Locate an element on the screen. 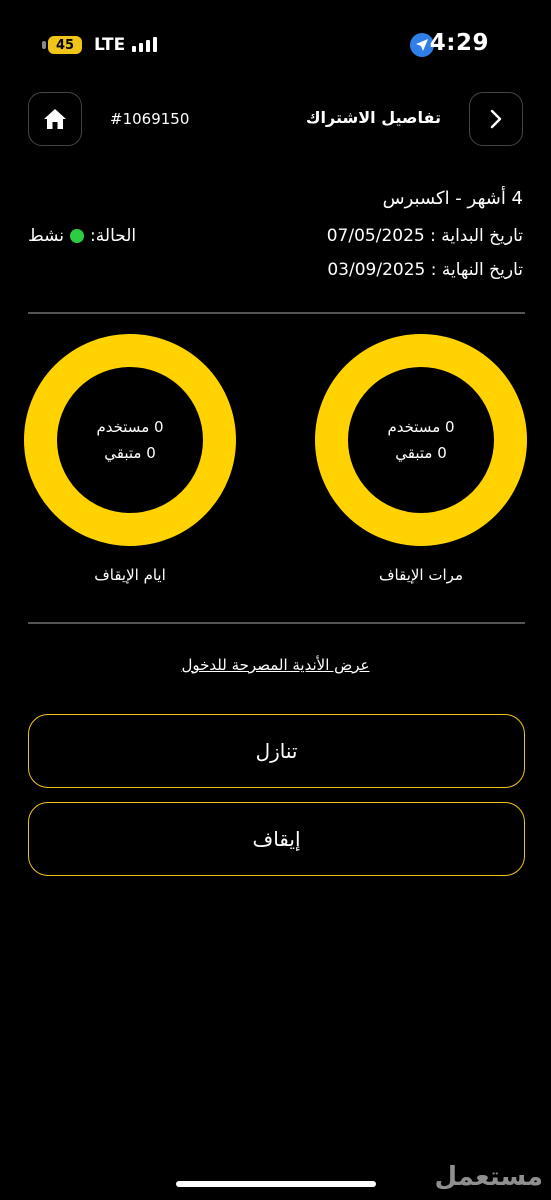 Image resolution: width=551 pixels, height=1200 pixels. signal-icon is located at coordinates (144, 44).